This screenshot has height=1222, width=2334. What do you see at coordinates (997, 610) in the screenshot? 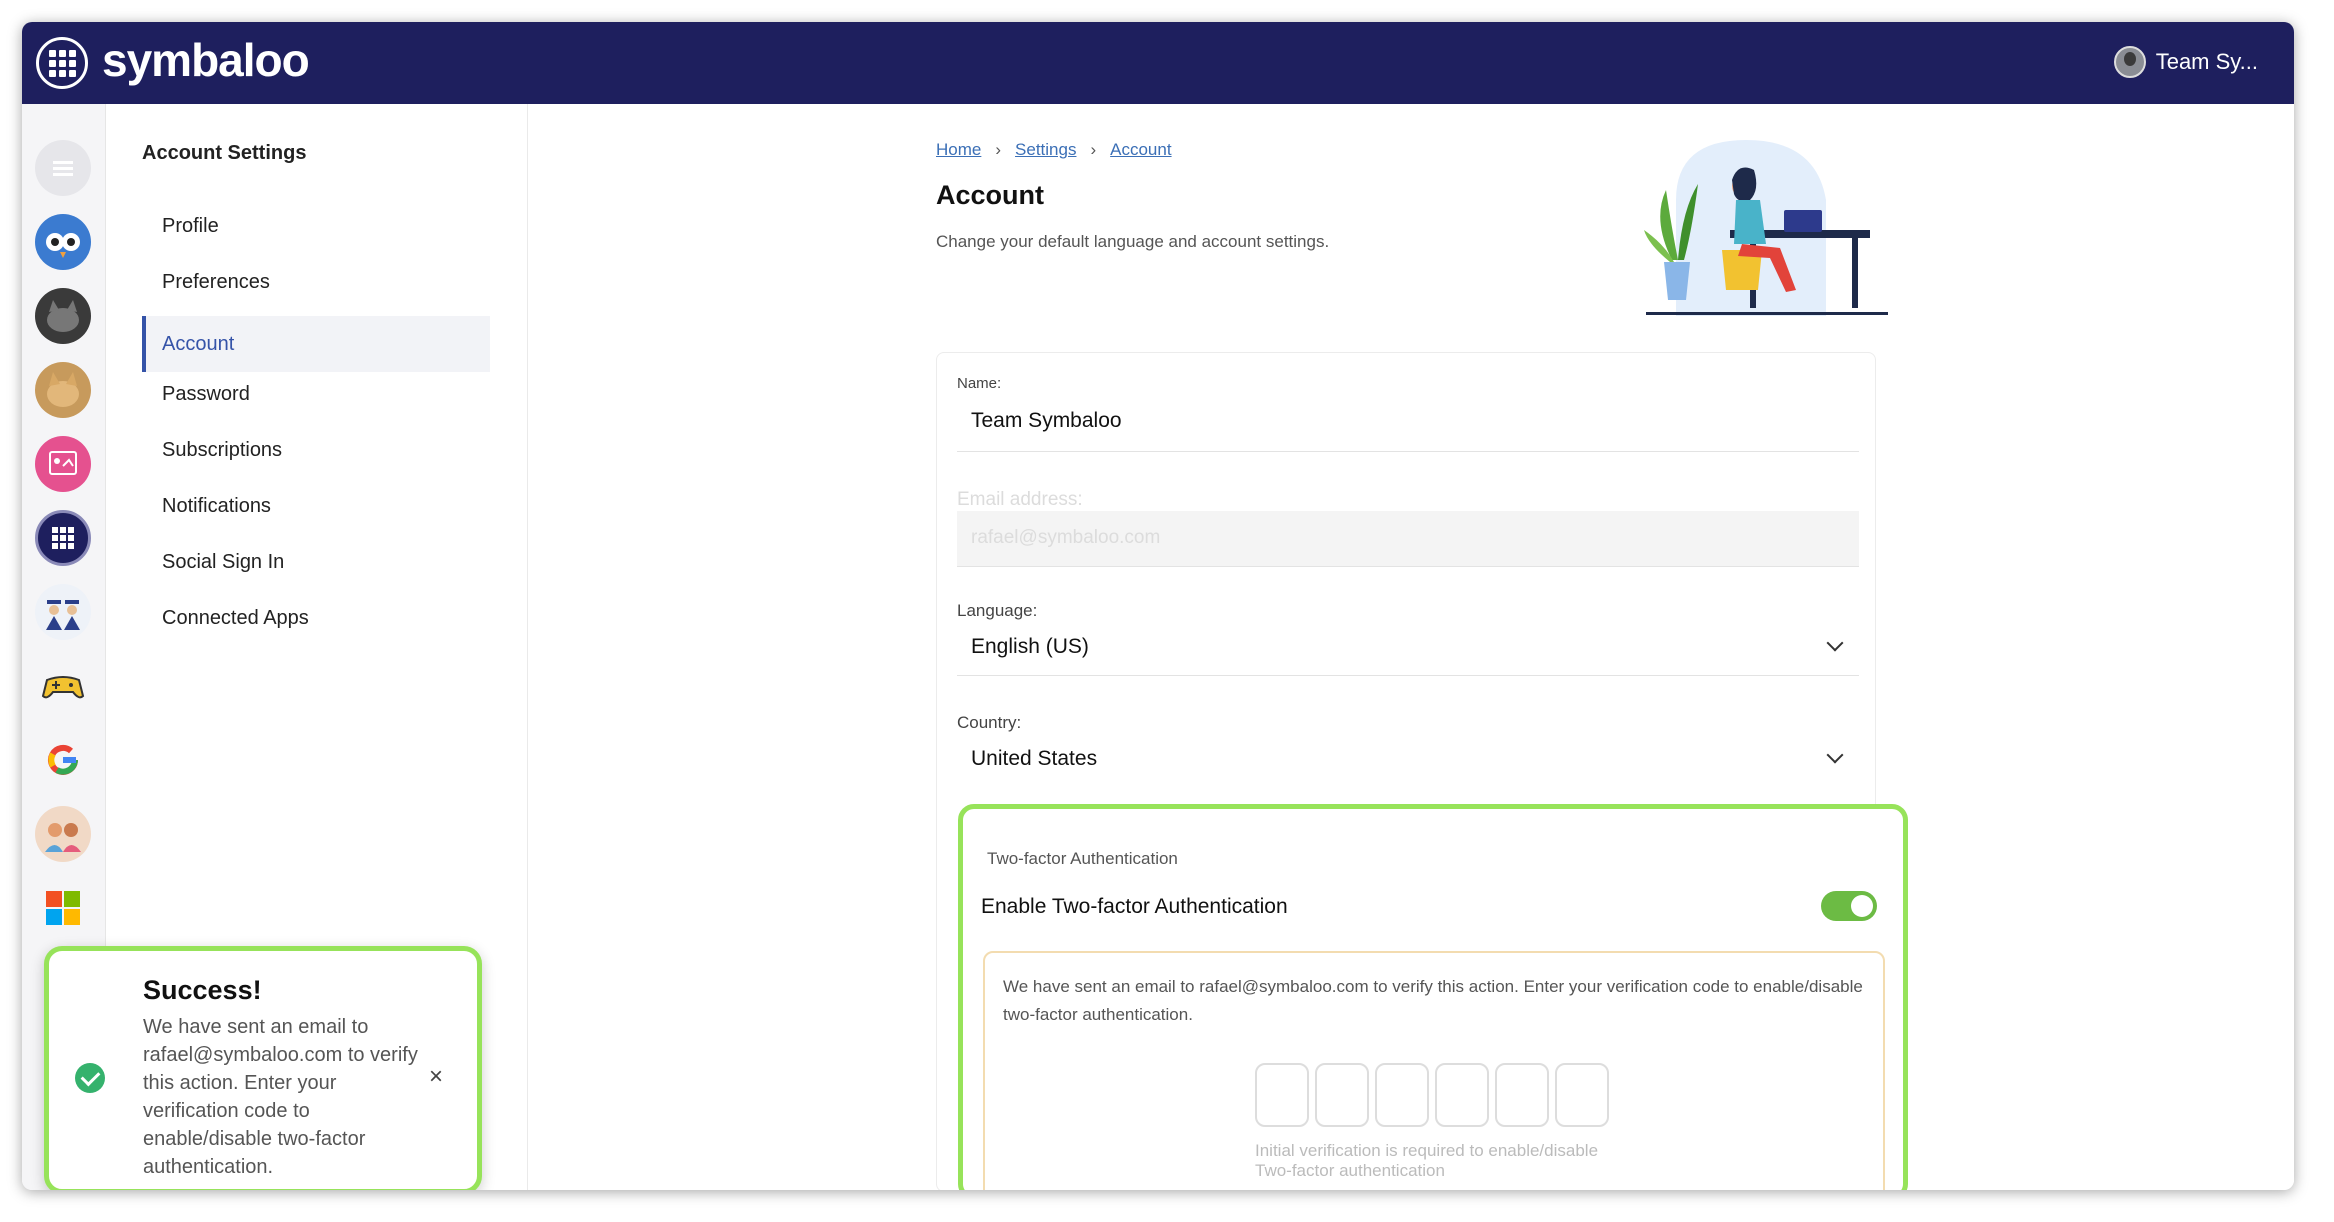
I see `language-label: Language:` at bounding box center [997, 610].